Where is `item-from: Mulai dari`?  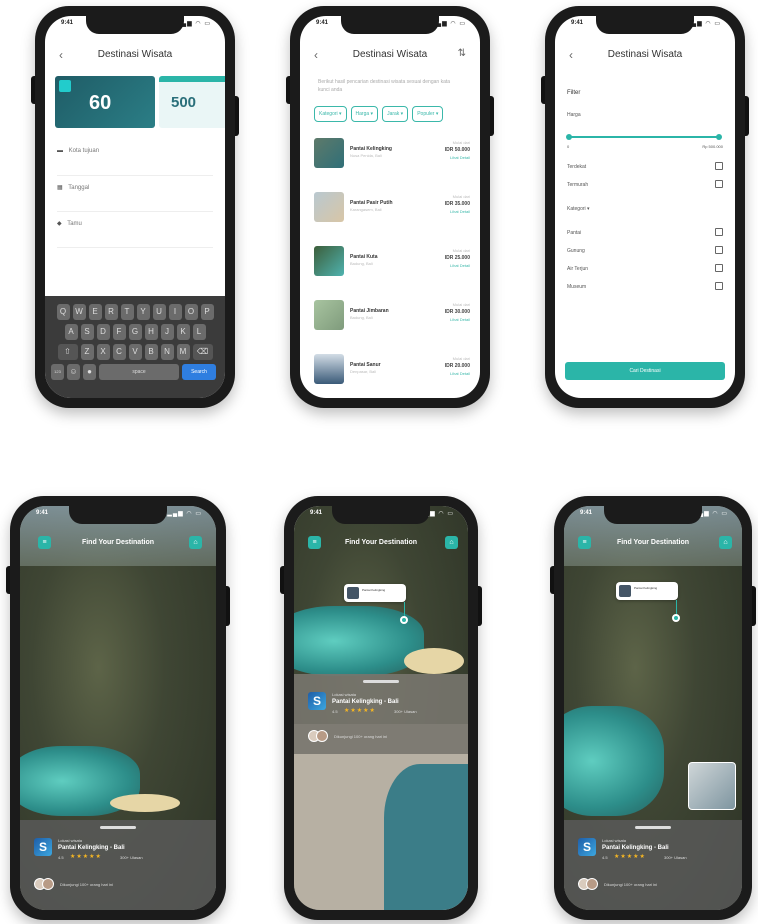 item-from: Mulai dari is located at coordinates (461, 142).